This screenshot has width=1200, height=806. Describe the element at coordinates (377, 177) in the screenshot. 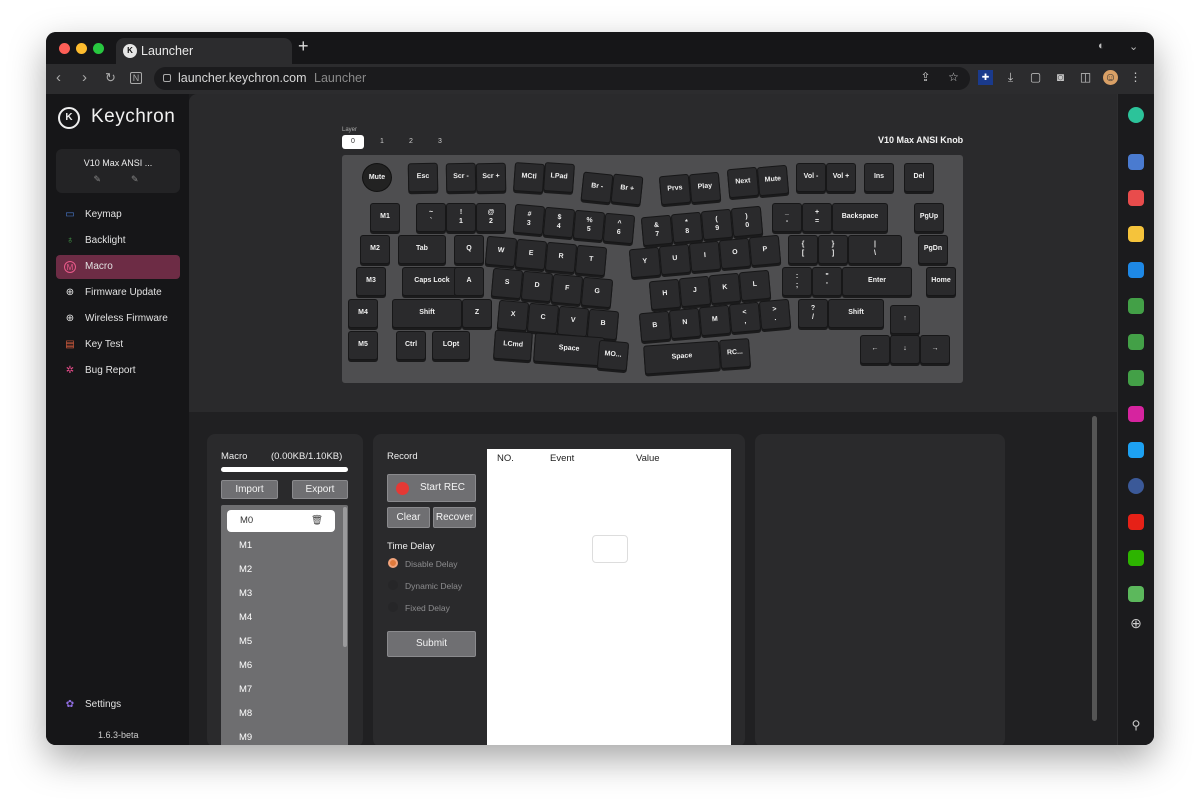

I see `knob-key: Mute` at that location.